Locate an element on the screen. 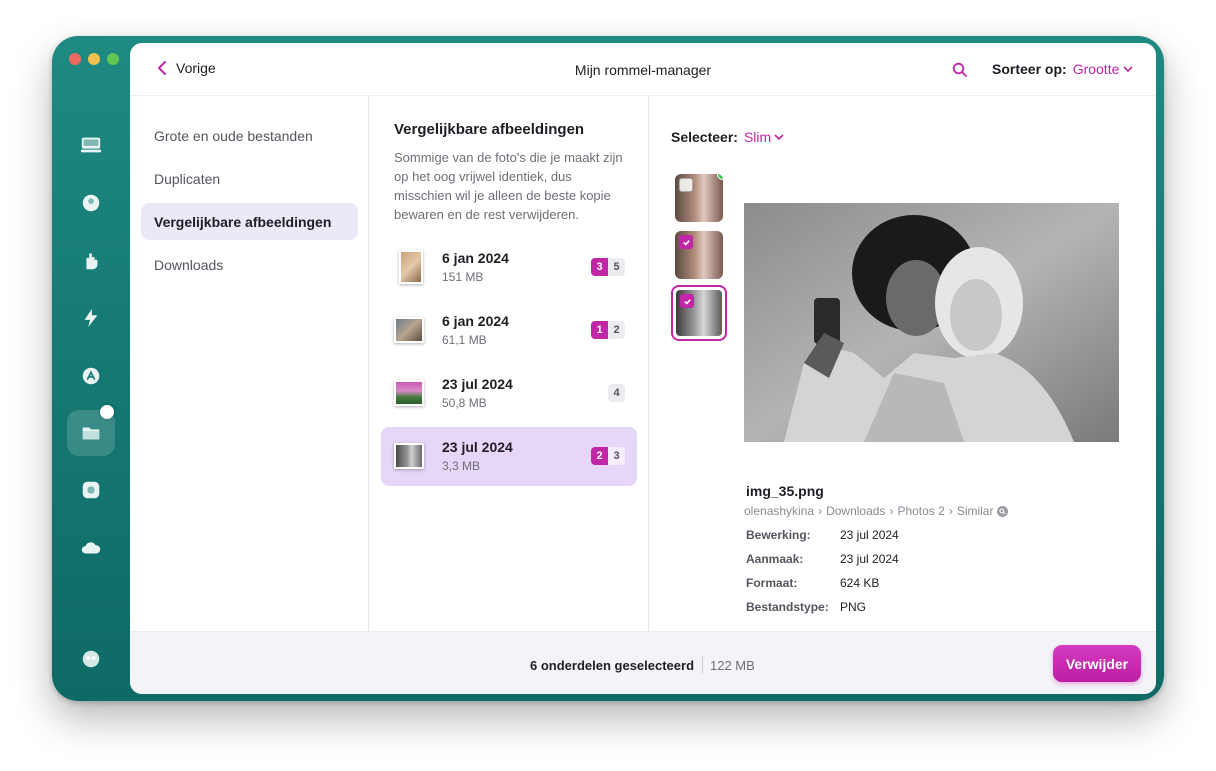  selected-count: 2 is located at coordinates (599, 456).